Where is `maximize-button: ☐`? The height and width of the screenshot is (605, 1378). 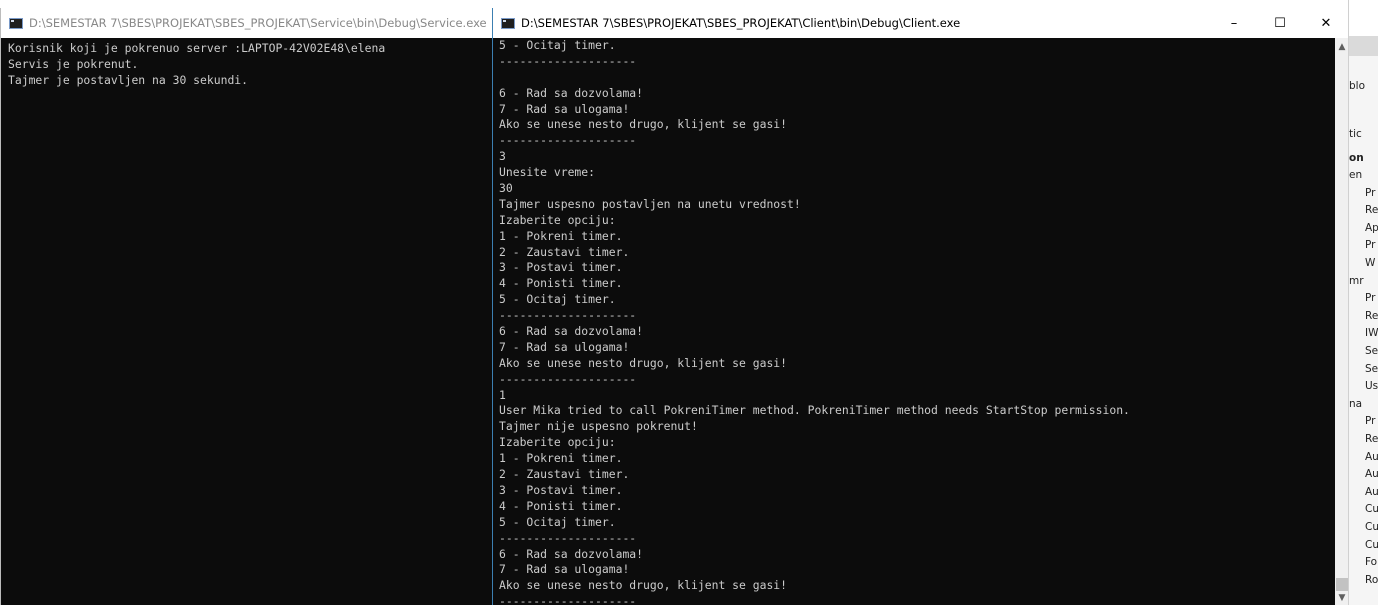 maximize-button: ☐ is located at coordinates (1280, 23).